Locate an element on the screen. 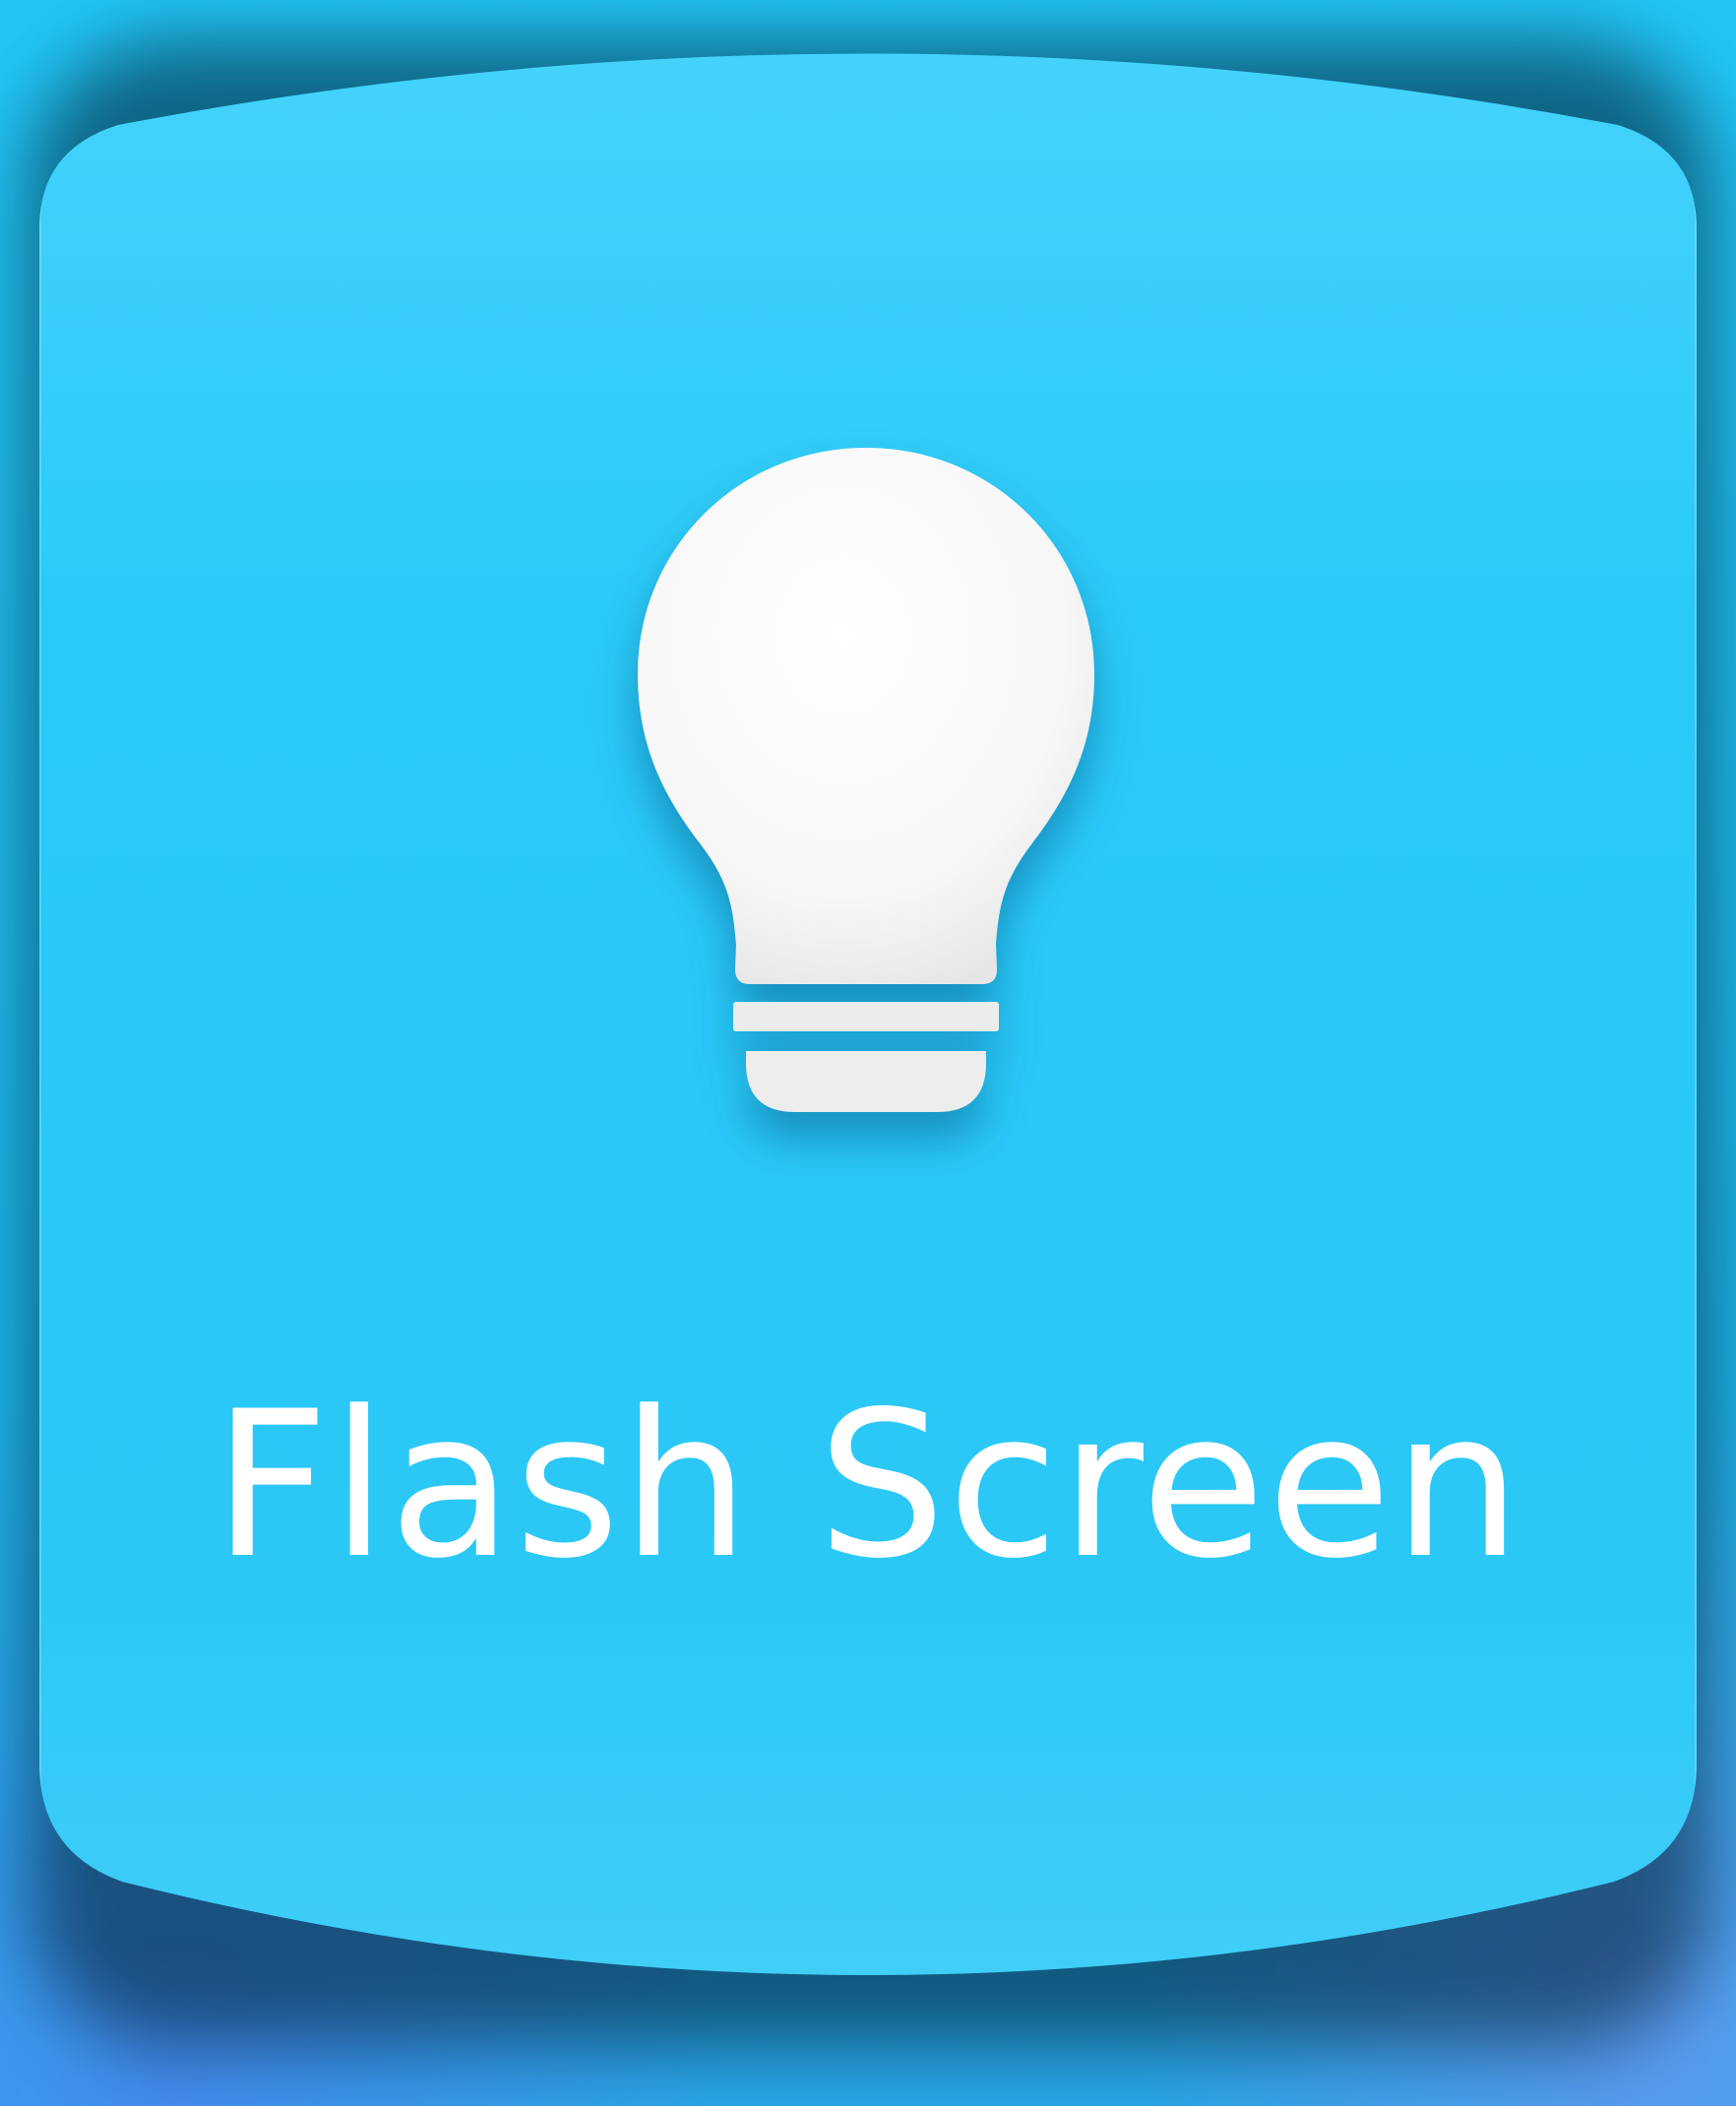  tile-label: Flash Screen is located at coordinates (868, 1486).